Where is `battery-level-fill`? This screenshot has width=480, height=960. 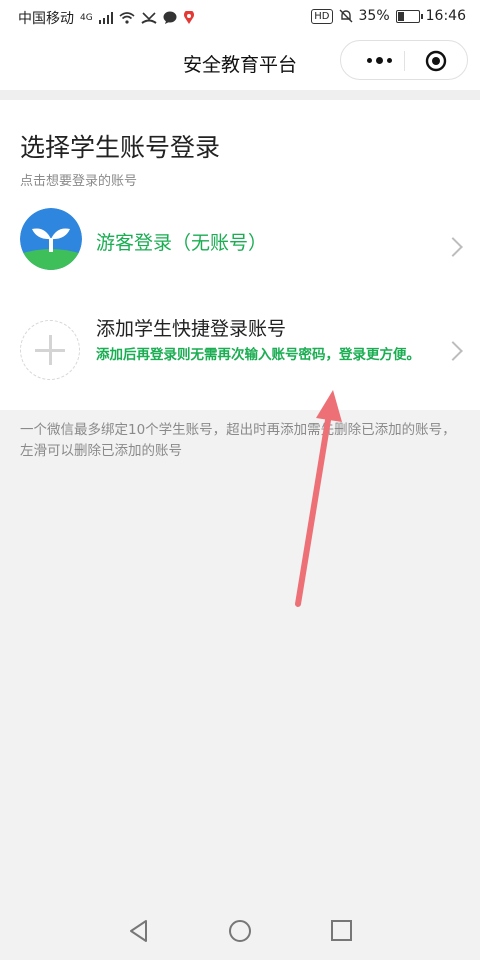 battery-level-fill is located at coordinates (400, 16).